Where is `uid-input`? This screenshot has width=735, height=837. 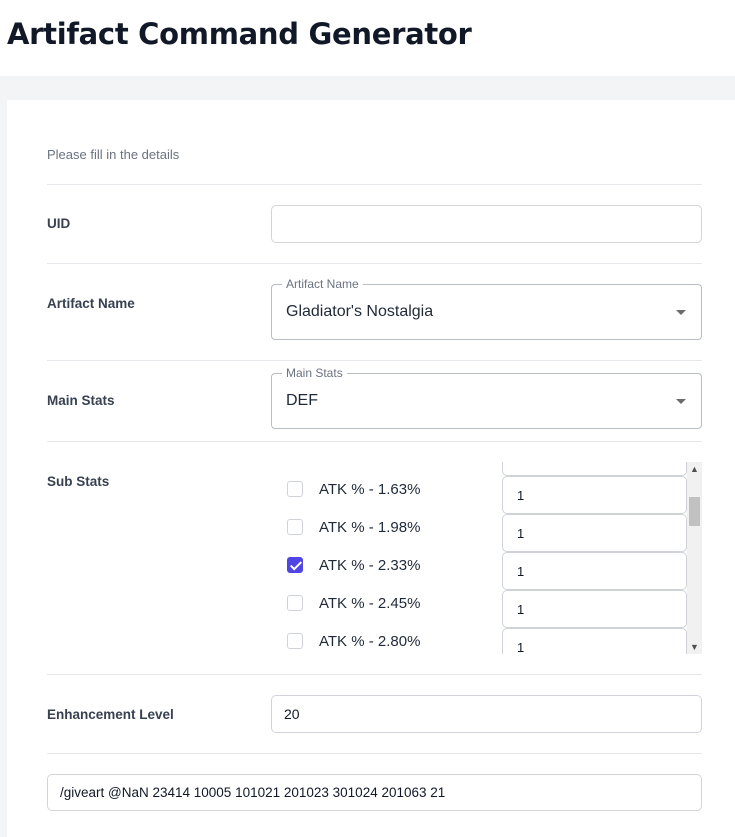 uid-input is located at coordinates (486, 224).